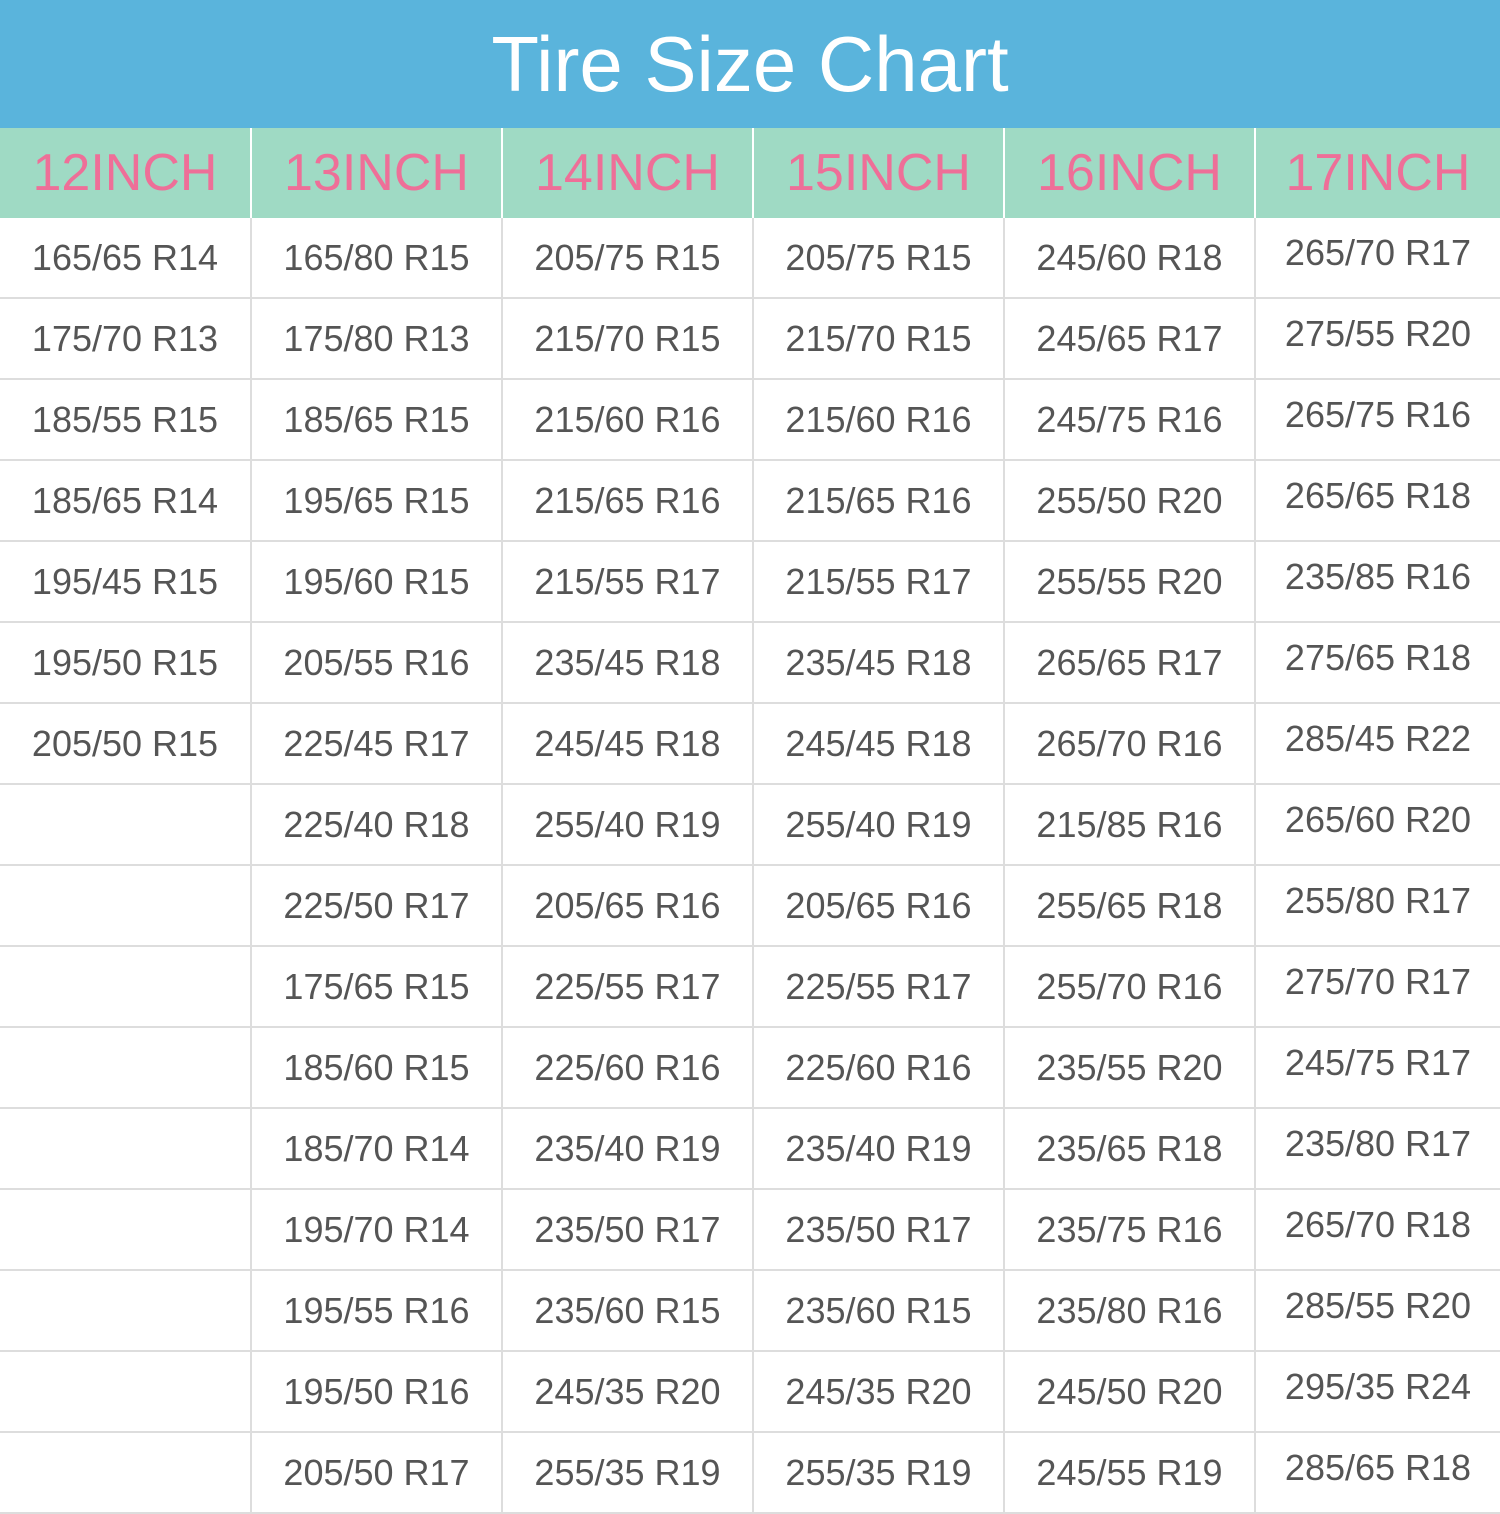 The width and height of the screenshot is (1500, 1514). Describe the element at coordinates (878, 501) in the screenshot. I see `tire-size-cell: 215/65 R16` at that location.